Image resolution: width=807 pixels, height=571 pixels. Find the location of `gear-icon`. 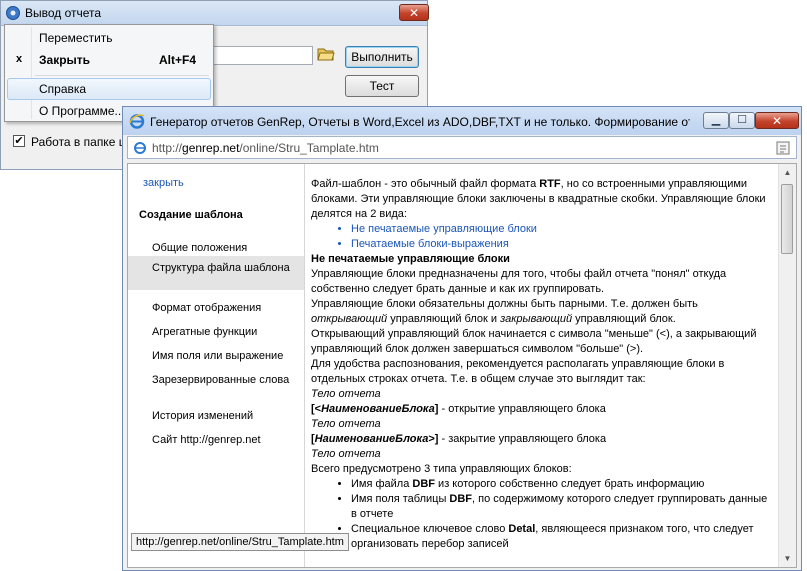

gear-icon is located at coordinates (13, 13).